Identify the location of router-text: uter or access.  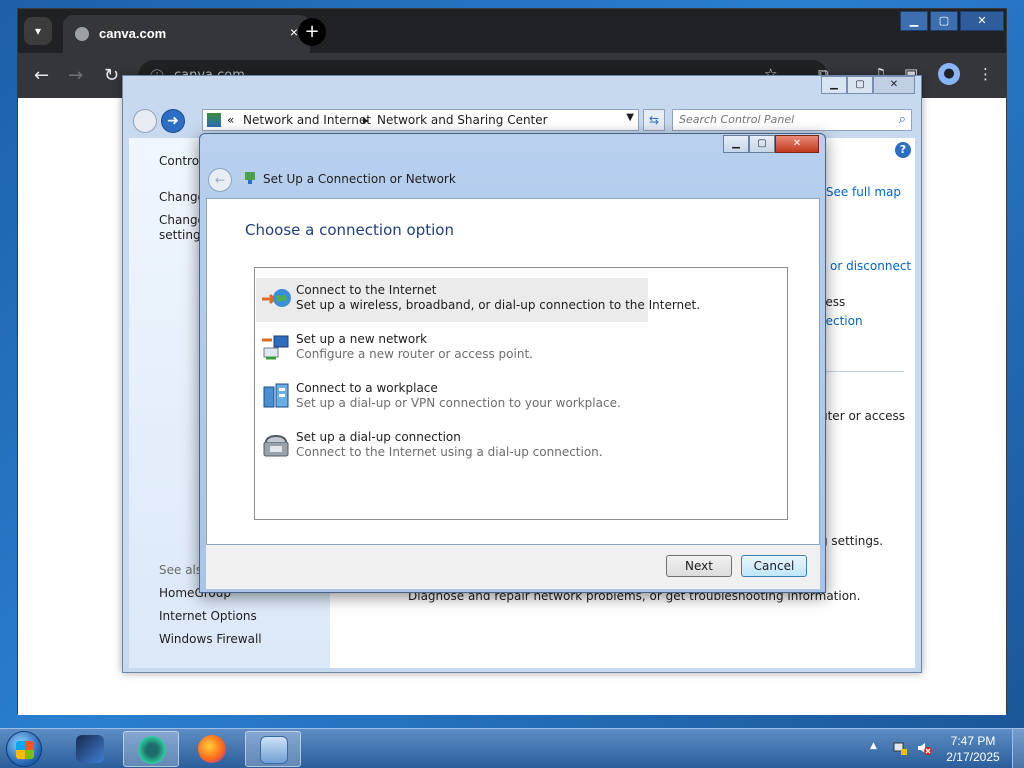
(862, 416).